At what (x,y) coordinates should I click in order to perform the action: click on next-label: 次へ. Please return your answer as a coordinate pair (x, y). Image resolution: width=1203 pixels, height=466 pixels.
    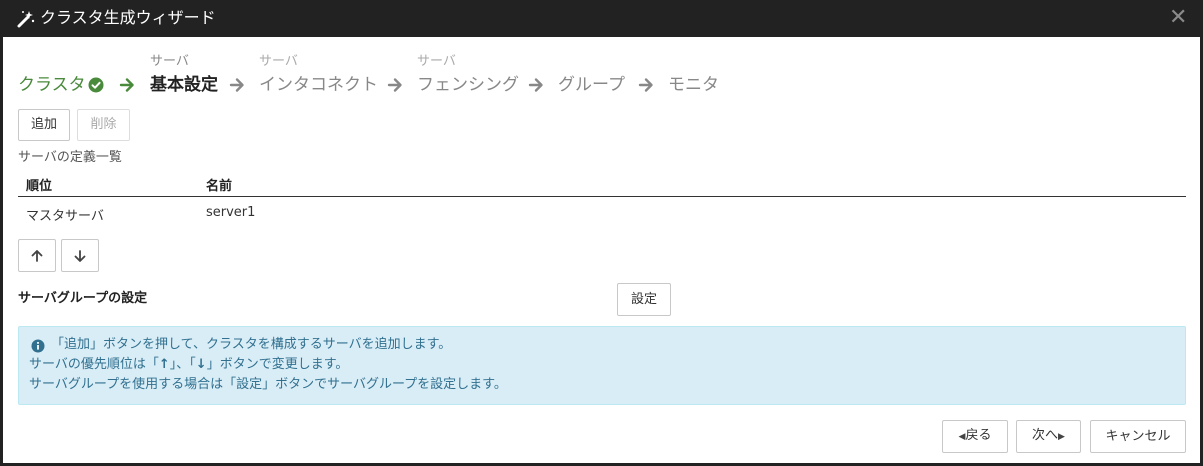
    Looking at the image, I should click on (1045, 435).